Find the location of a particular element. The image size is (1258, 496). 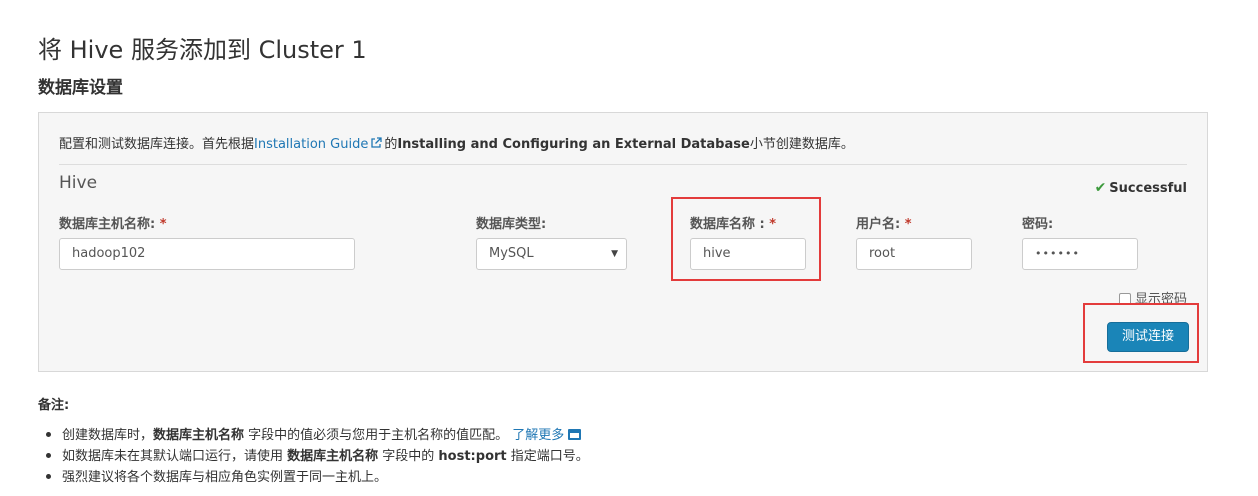

divider is located at coordinates (623, 164).